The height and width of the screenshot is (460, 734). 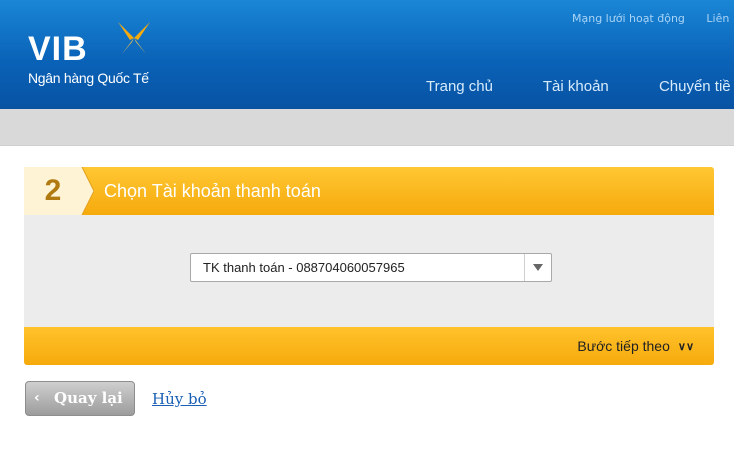 What do you see at coordinates (459, 86) in the screenshot?
I see `nav-home: Trang chủ` at bounding box center [459, 86].